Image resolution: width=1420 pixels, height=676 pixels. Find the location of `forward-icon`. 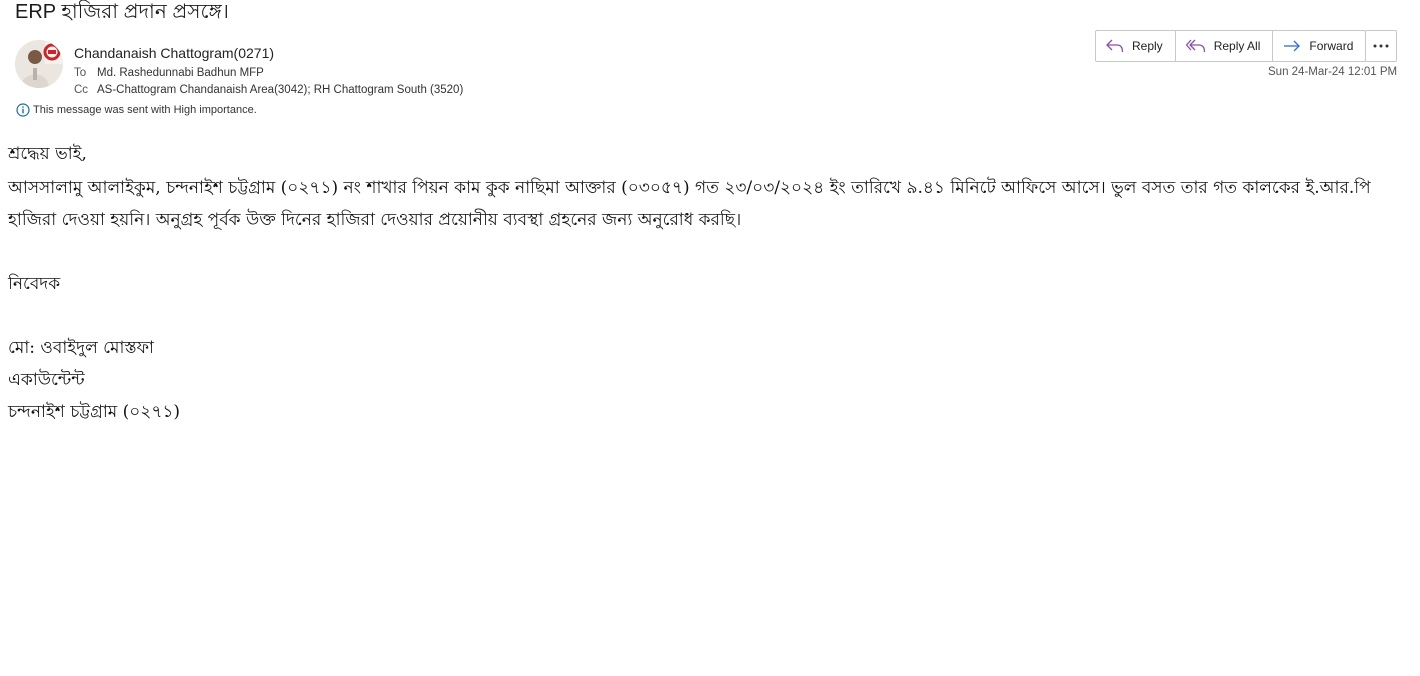

forward-icon is located at coordinates (1292, 46).